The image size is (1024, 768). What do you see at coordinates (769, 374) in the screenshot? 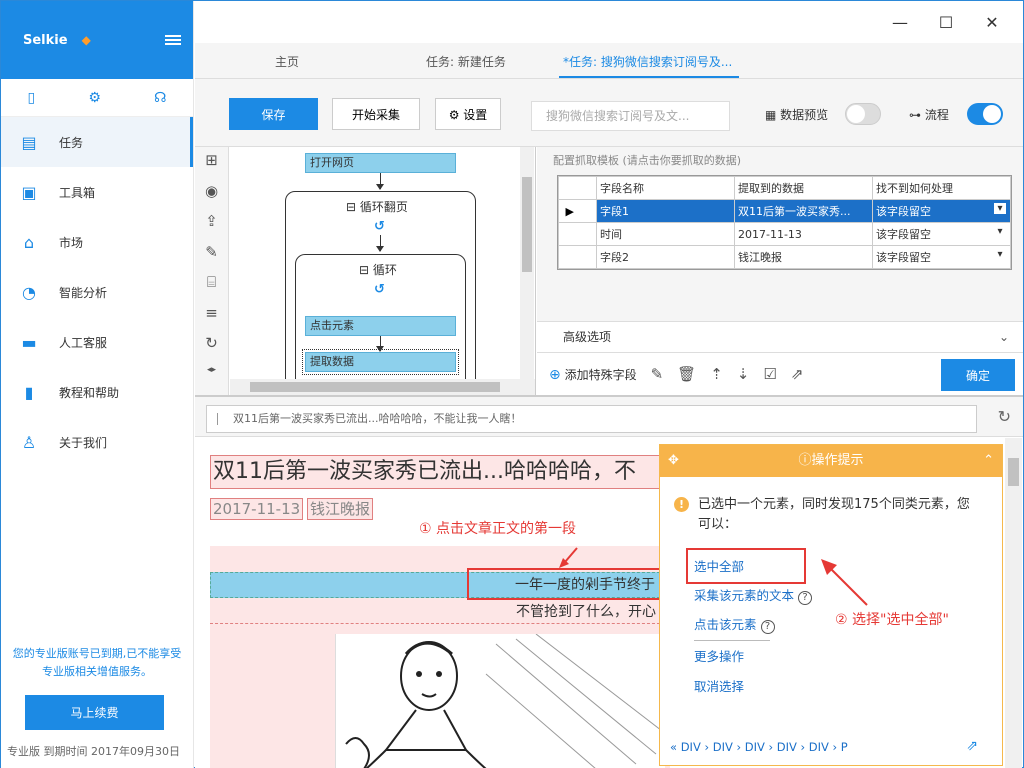
I see `check-edit-icon: ☑` at bounding box center [769, 374].